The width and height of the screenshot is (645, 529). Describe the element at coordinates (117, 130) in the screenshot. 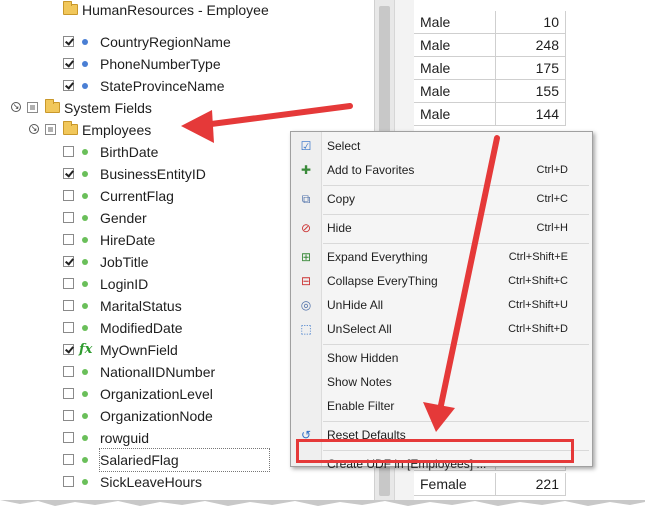

I see `tree-row-label: Employees` at that location.